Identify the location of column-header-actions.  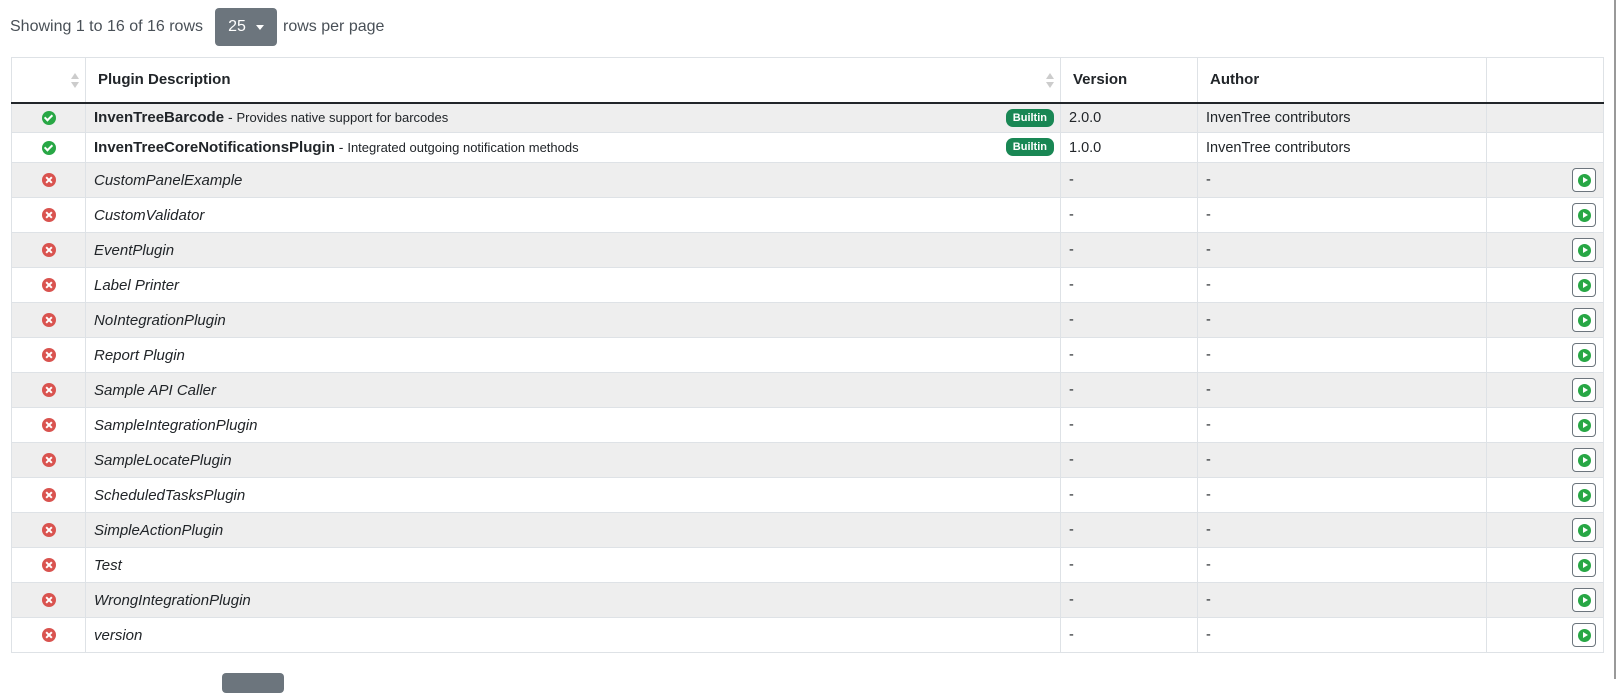
(1545, 80).